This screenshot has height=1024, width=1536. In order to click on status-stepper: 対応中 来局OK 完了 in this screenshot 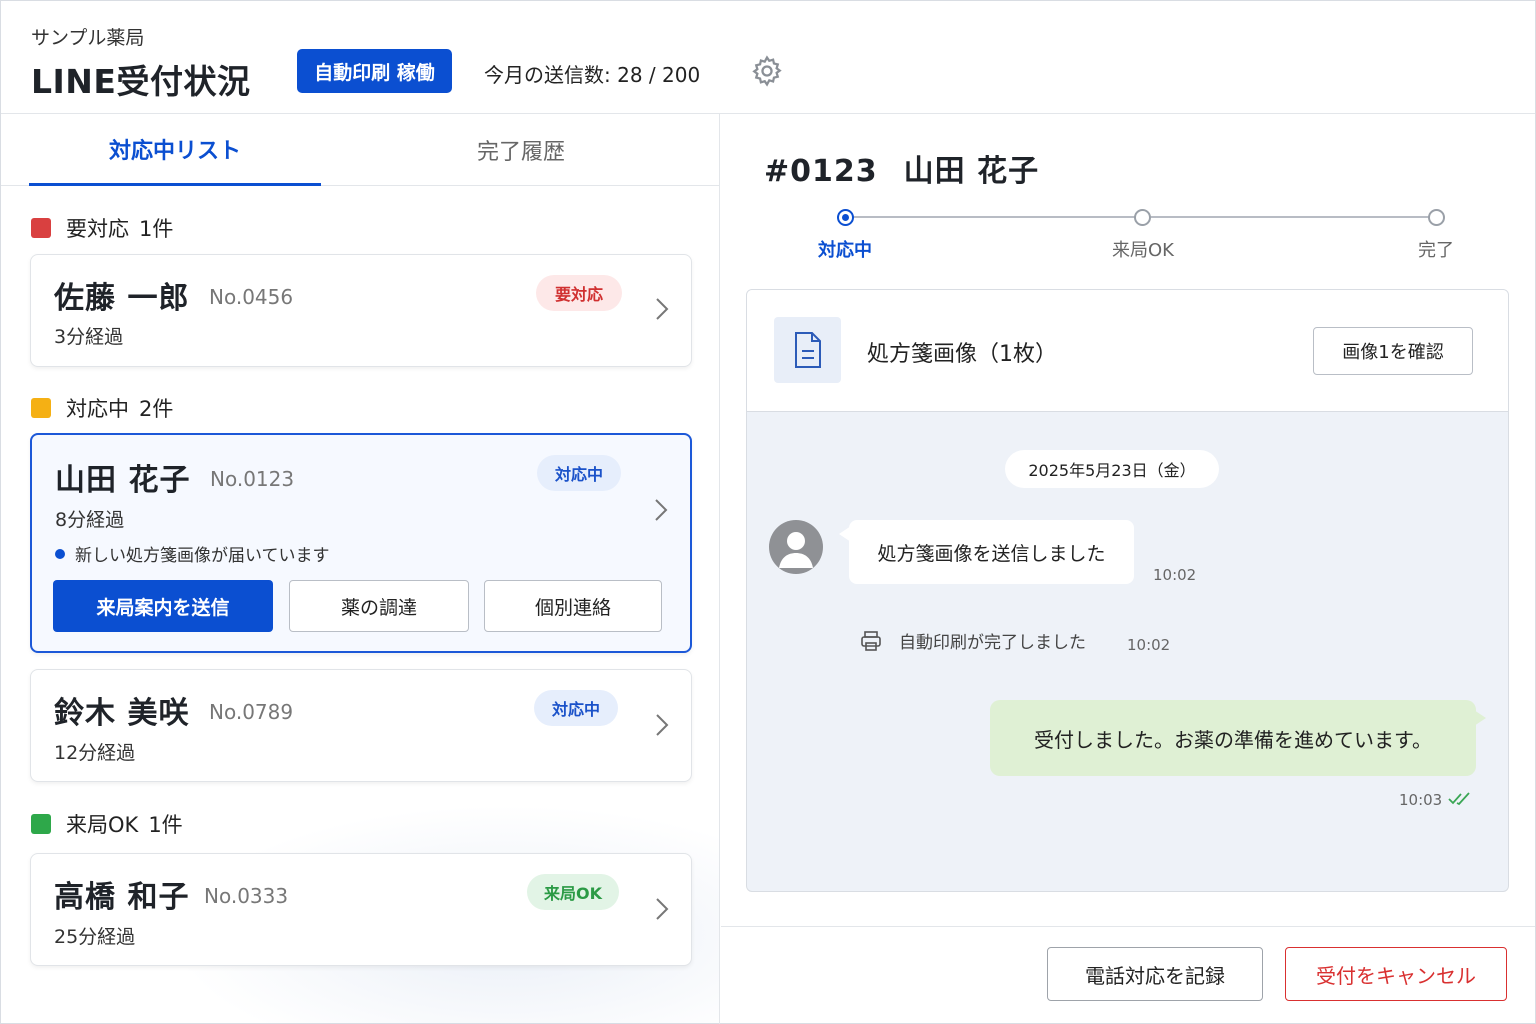, I will do `click(1128, 237)`.